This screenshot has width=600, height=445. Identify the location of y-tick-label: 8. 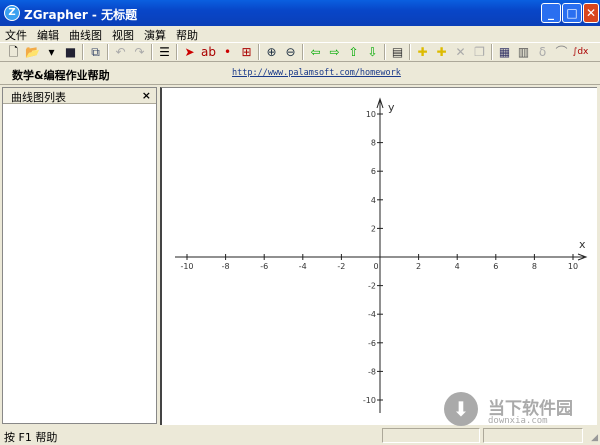
(373, 143).